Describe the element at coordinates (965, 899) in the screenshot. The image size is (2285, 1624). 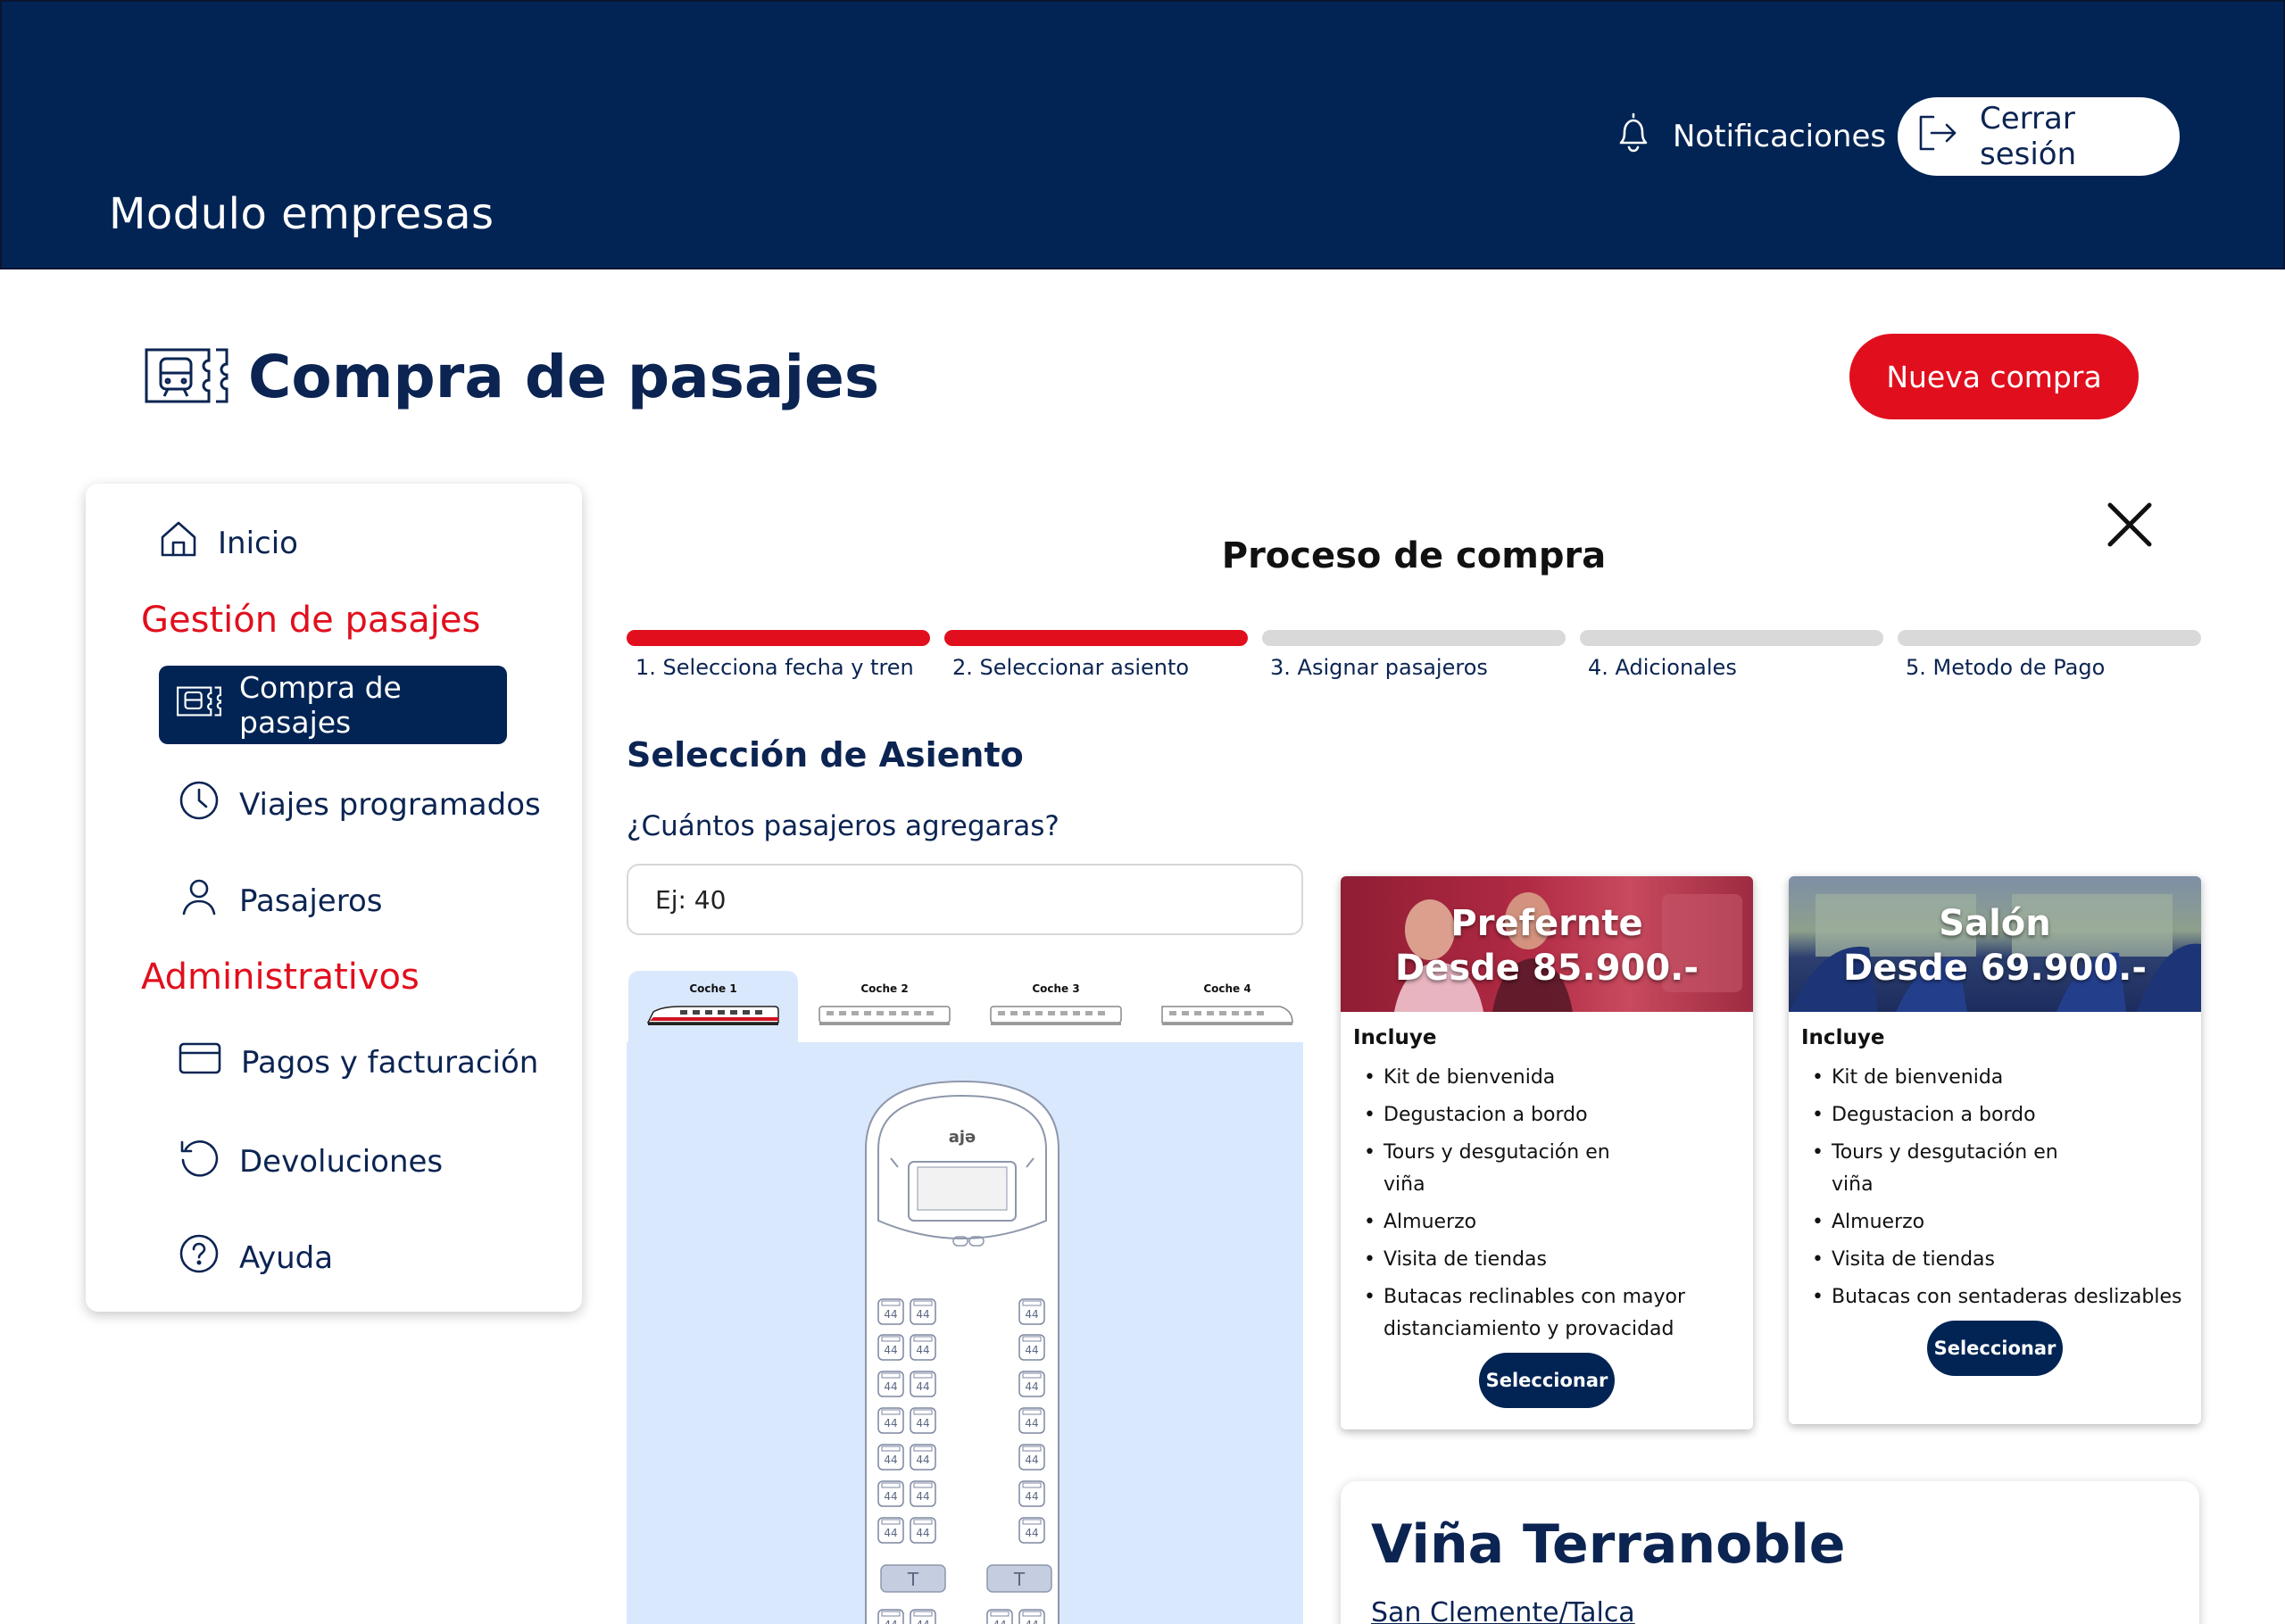
I see `passengers-input` at that location.